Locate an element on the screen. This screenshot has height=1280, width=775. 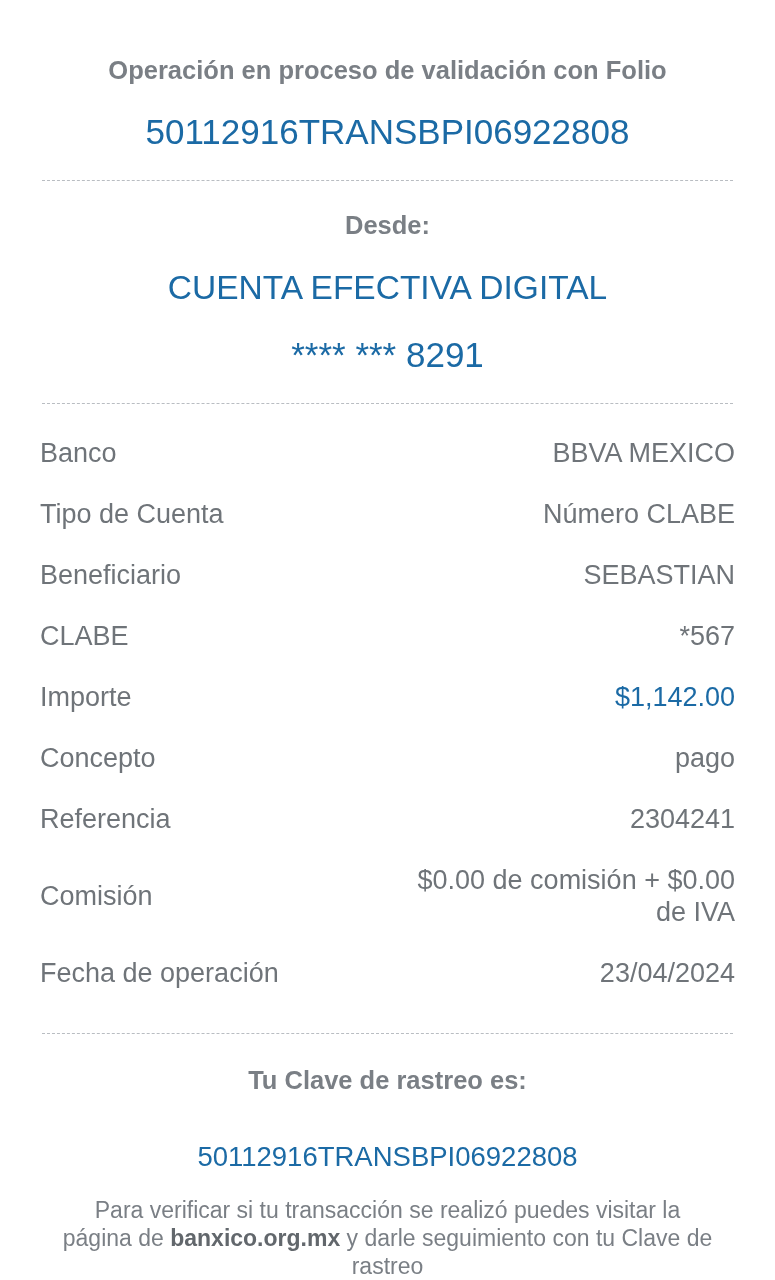
detail-value: 23/04/2024 is located at coordinates (667, 972).